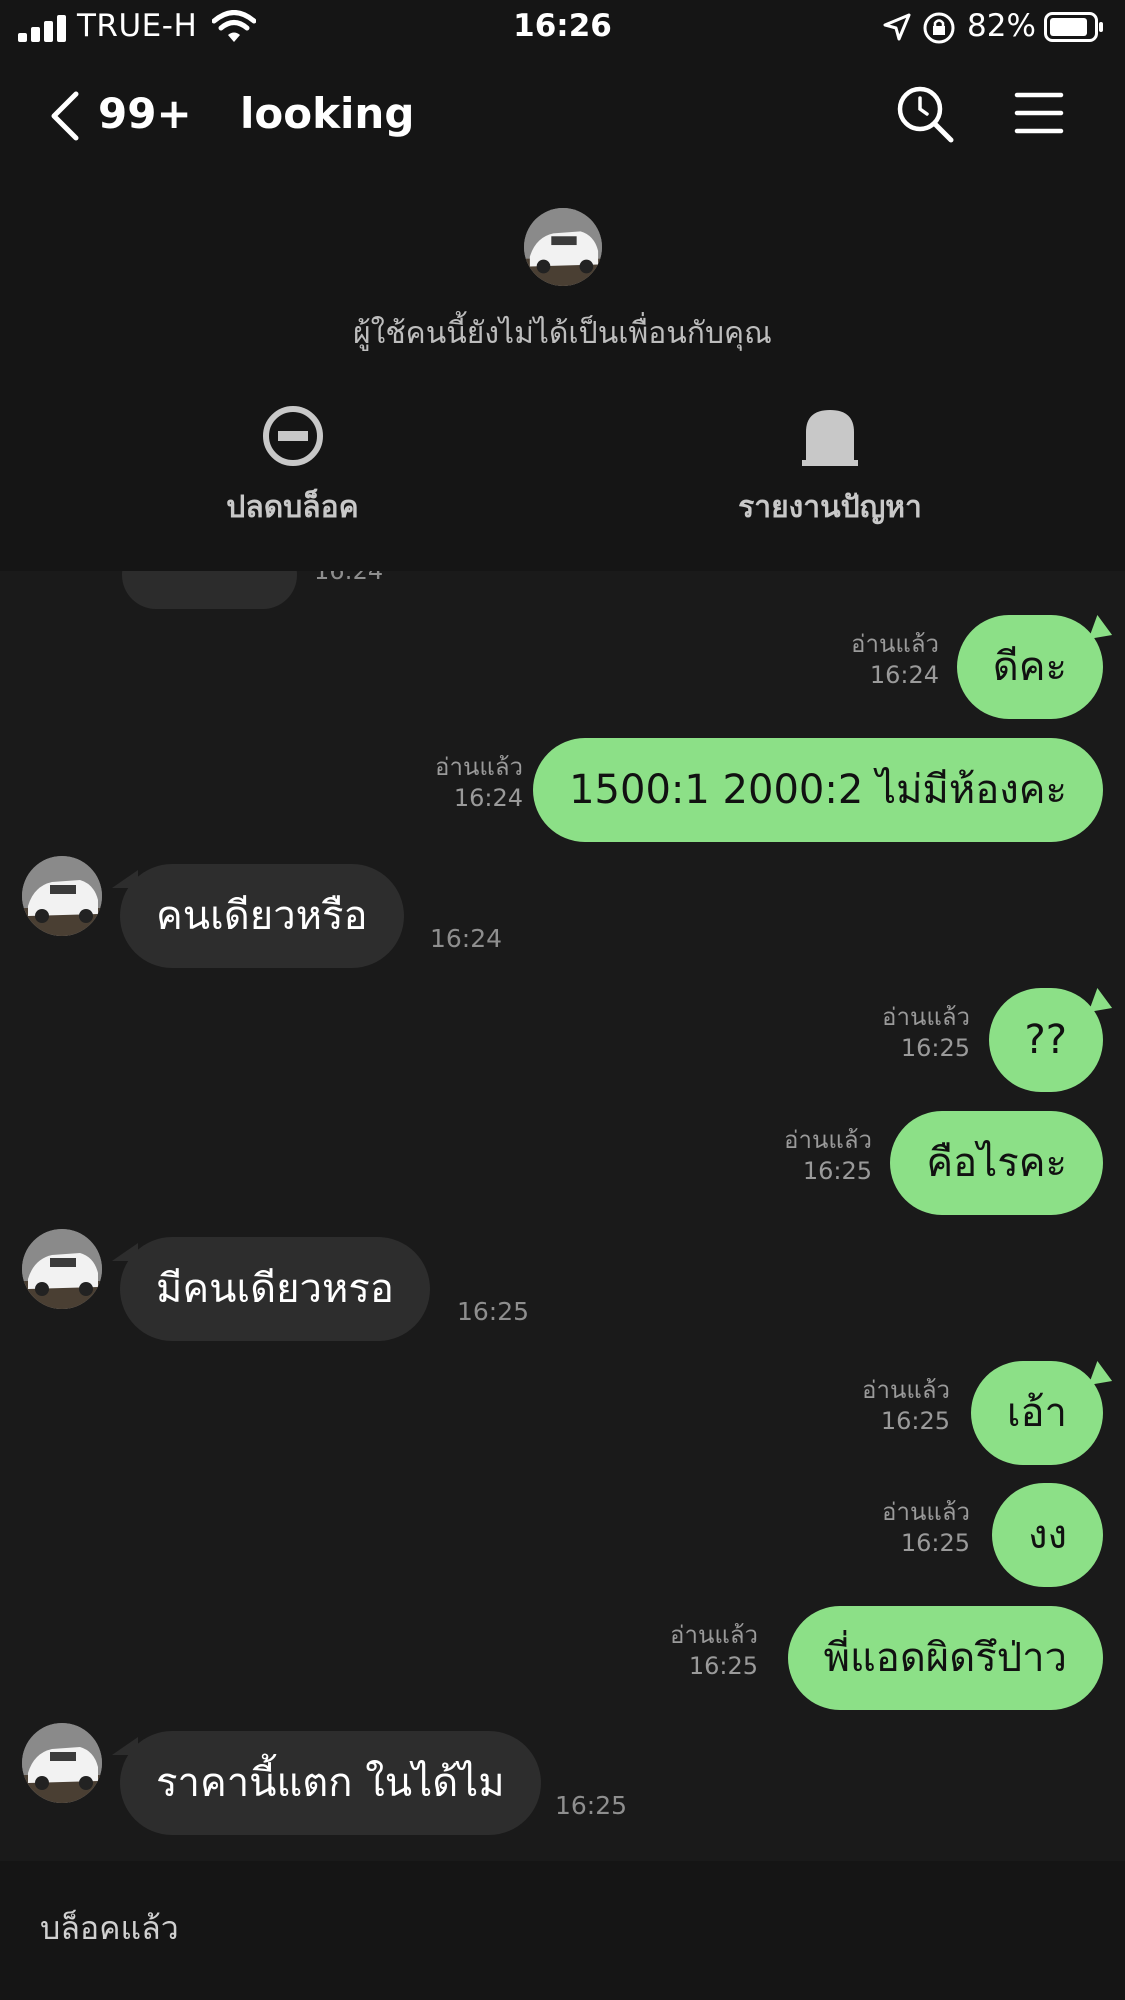 The height and width of the screenshot is (2000, 1125). I want to click on incoming-message-bubble: คนเดียวหรือ, so click(258, 916).